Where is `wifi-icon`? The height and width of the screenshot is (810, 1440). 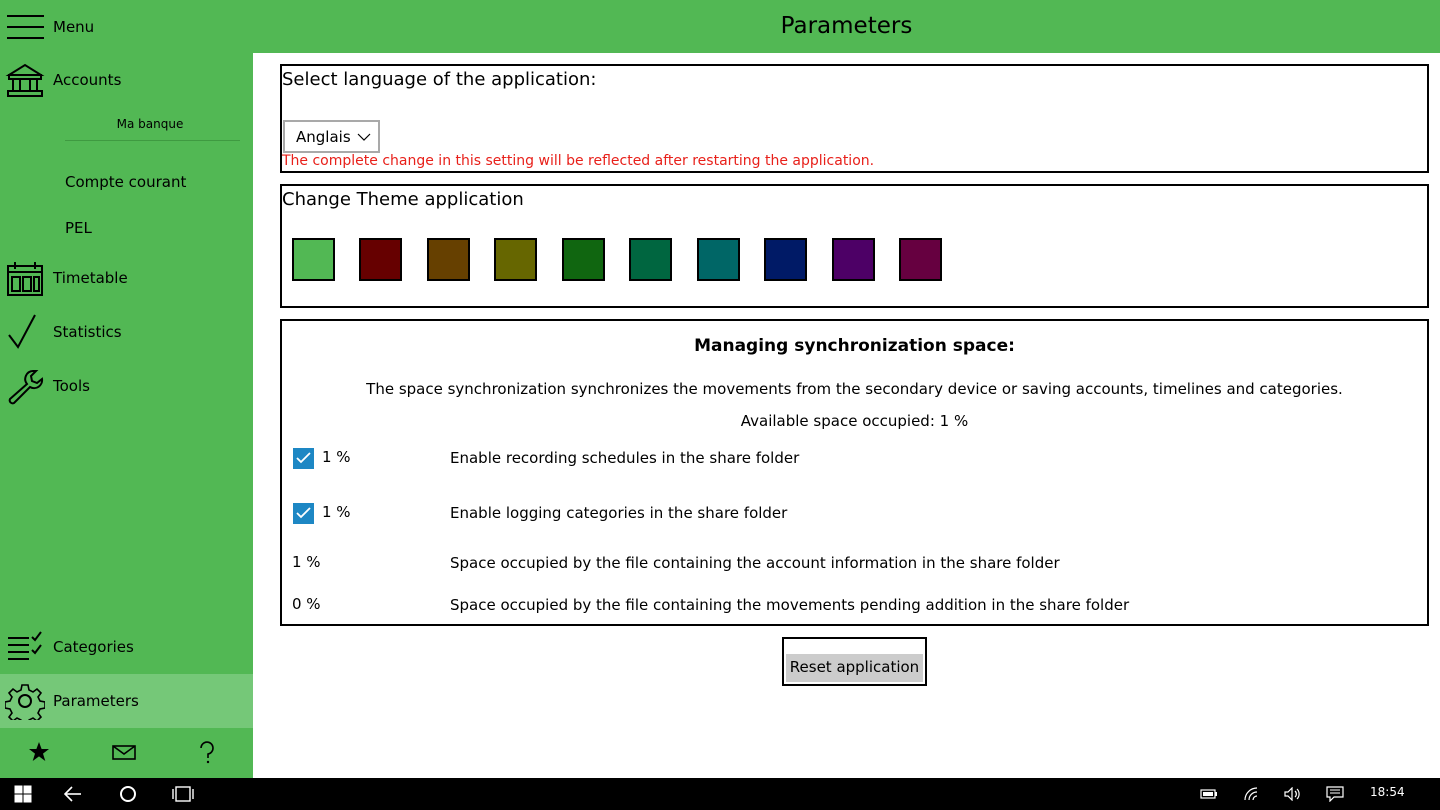 wifi-icon is located at coordinates (1251, 794).